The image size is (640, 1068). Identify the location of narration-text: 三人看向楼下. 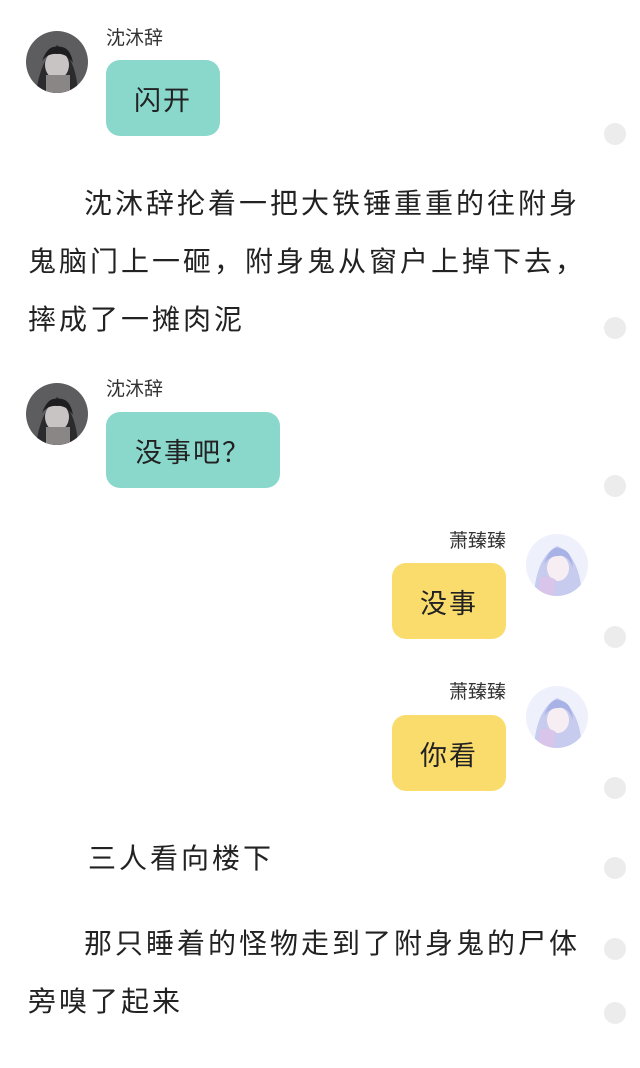
(181, 858).